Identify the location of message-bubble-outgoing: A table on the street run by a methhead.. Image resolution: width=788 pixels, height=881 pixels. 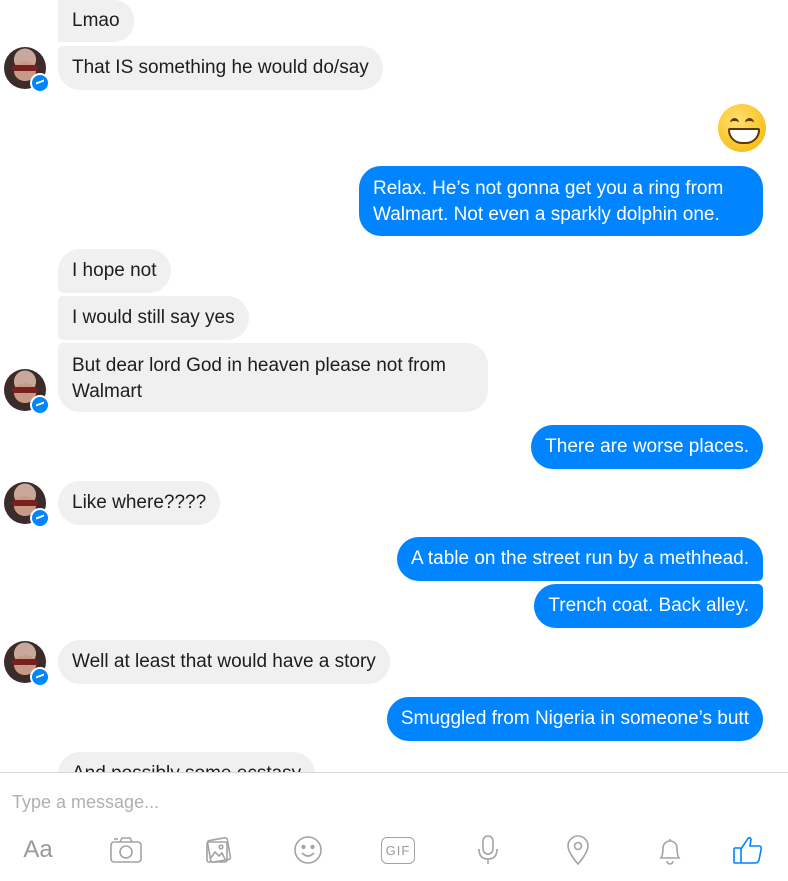
(579, 559).